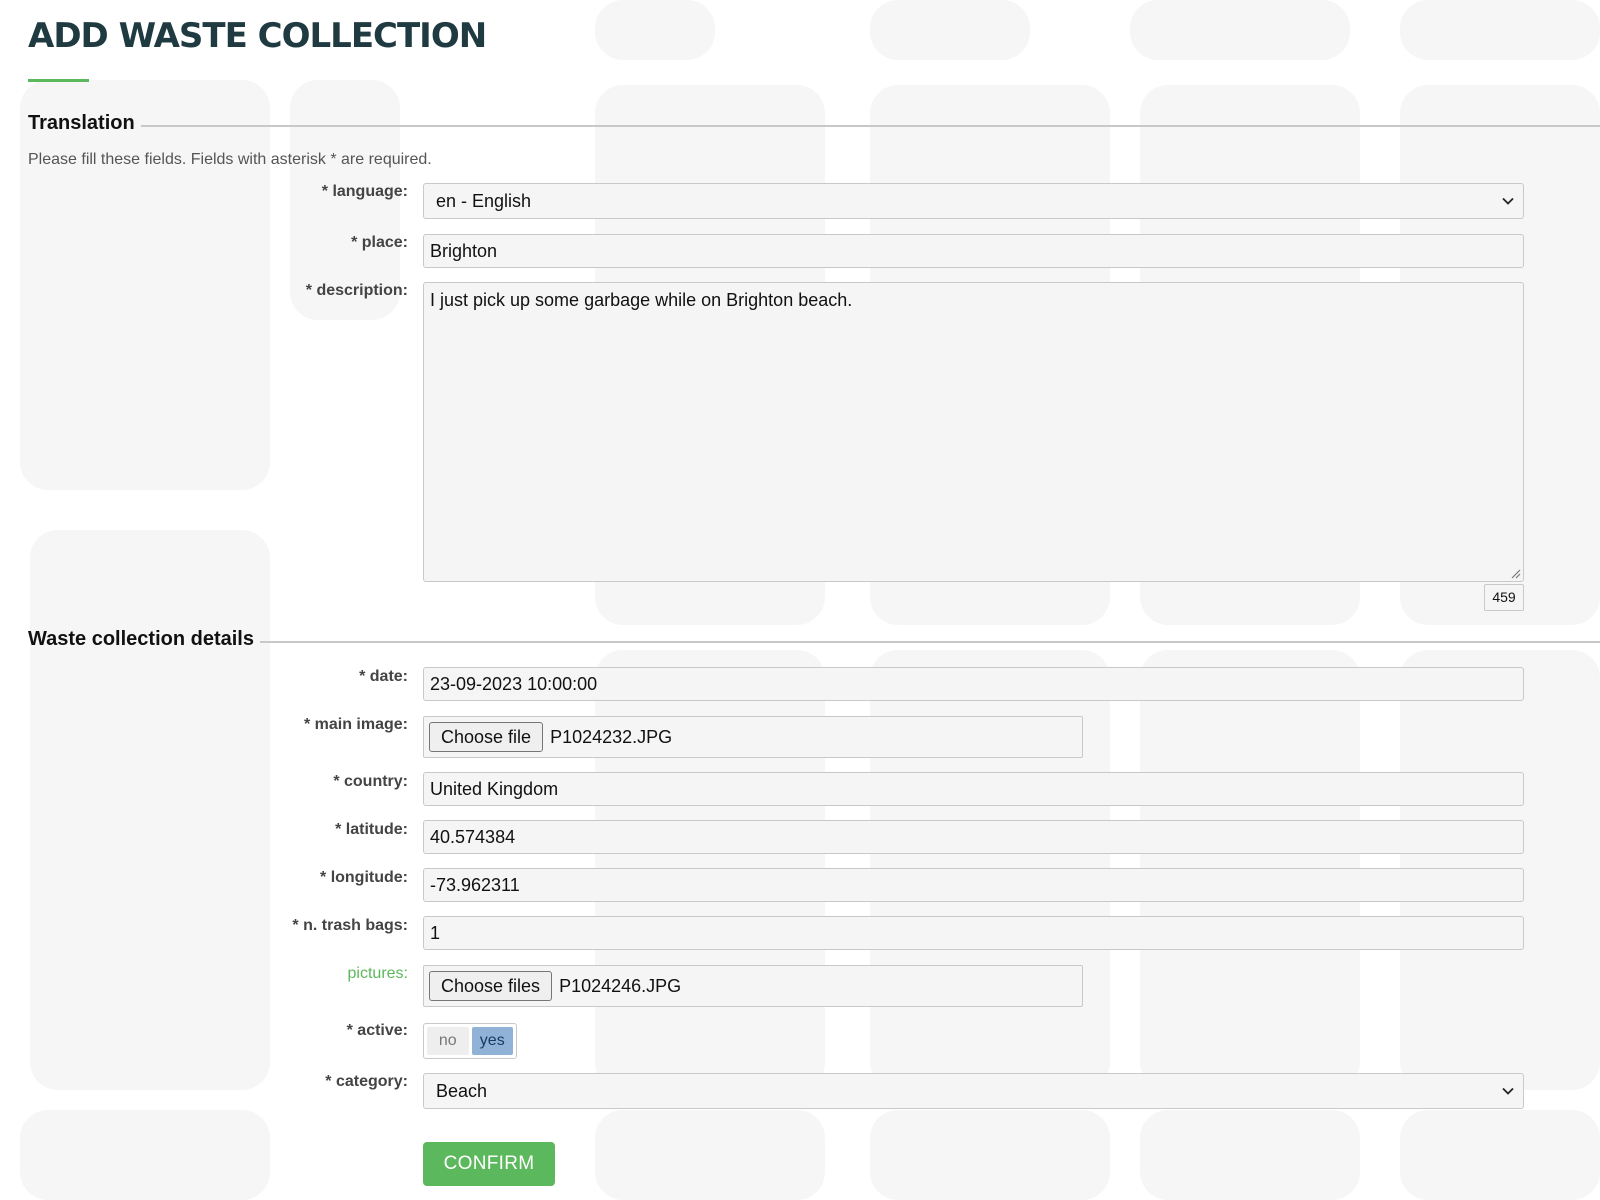 This screenshot has width=1600, height=1200. What do you see at coordinates (462, 1091) in the screenshot?
I see `category-value: Beach` at bounding box center [462, 1091].